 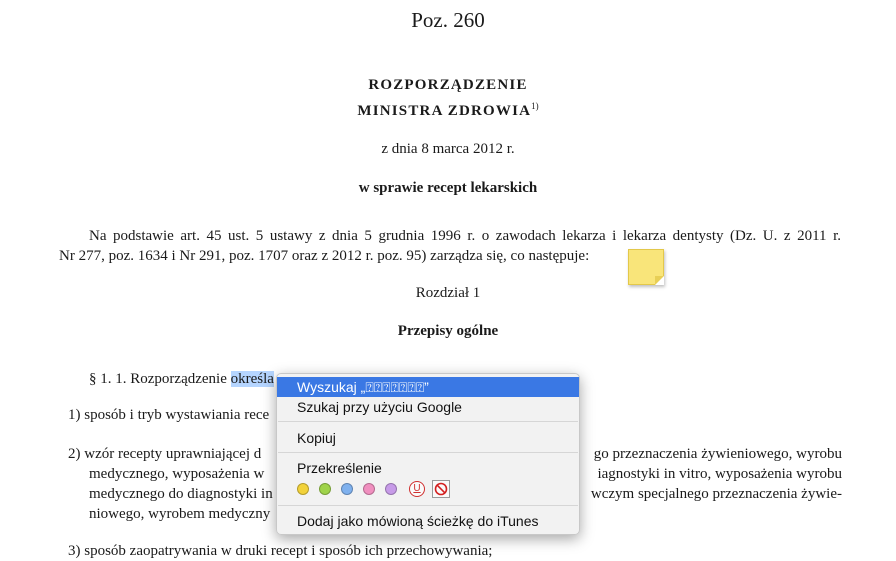 I want to click on list-item-2-line1-left: 2) wzór recepty uprawniającej d, so click(x=165, y=454).